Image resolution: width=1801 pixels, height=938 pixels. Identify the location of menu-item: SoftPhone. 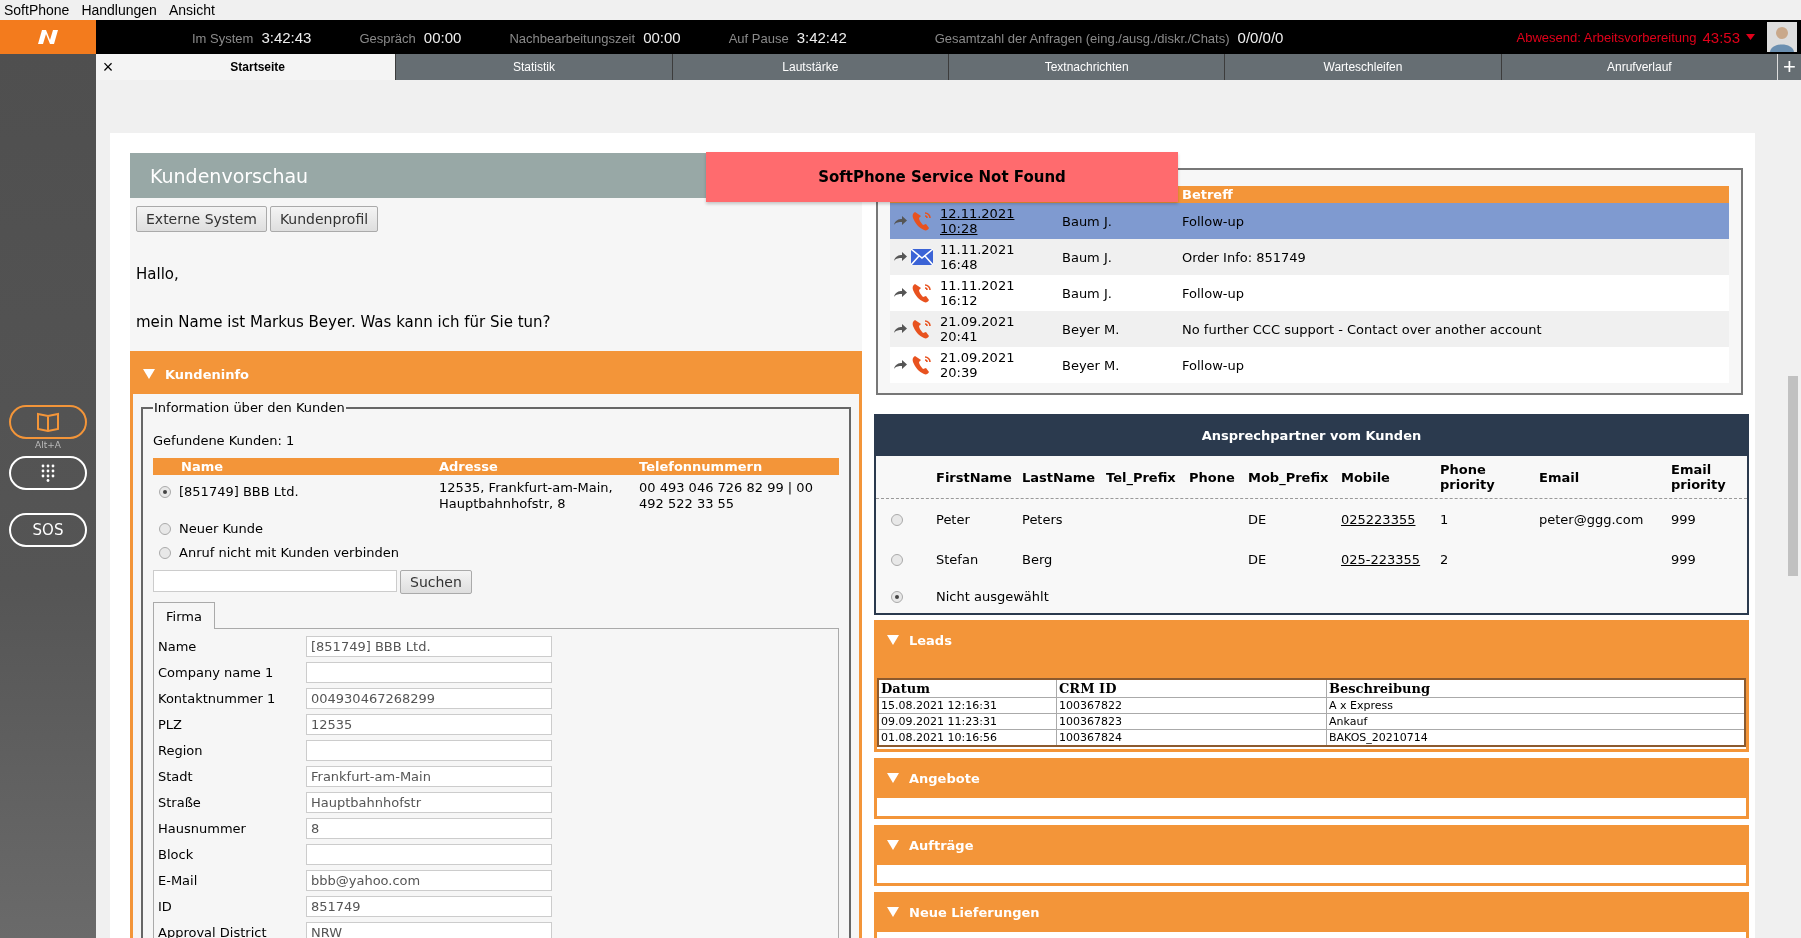
(37, 10).